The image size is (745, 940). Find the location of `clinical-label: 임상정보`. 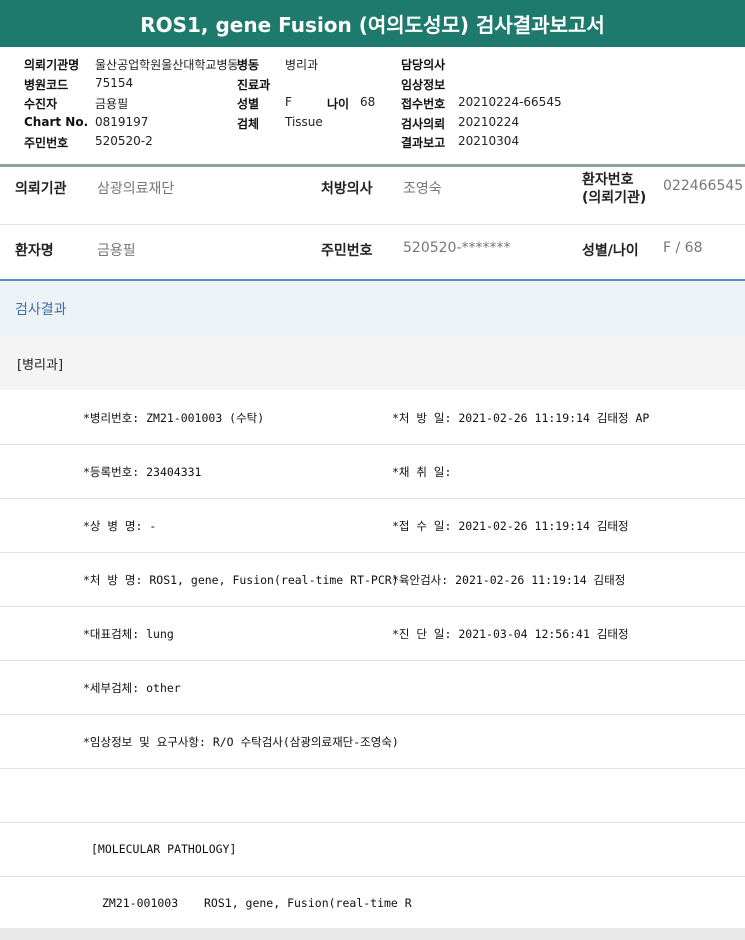

clinical-label: 임상정보 is located at coordinates (423, 85).